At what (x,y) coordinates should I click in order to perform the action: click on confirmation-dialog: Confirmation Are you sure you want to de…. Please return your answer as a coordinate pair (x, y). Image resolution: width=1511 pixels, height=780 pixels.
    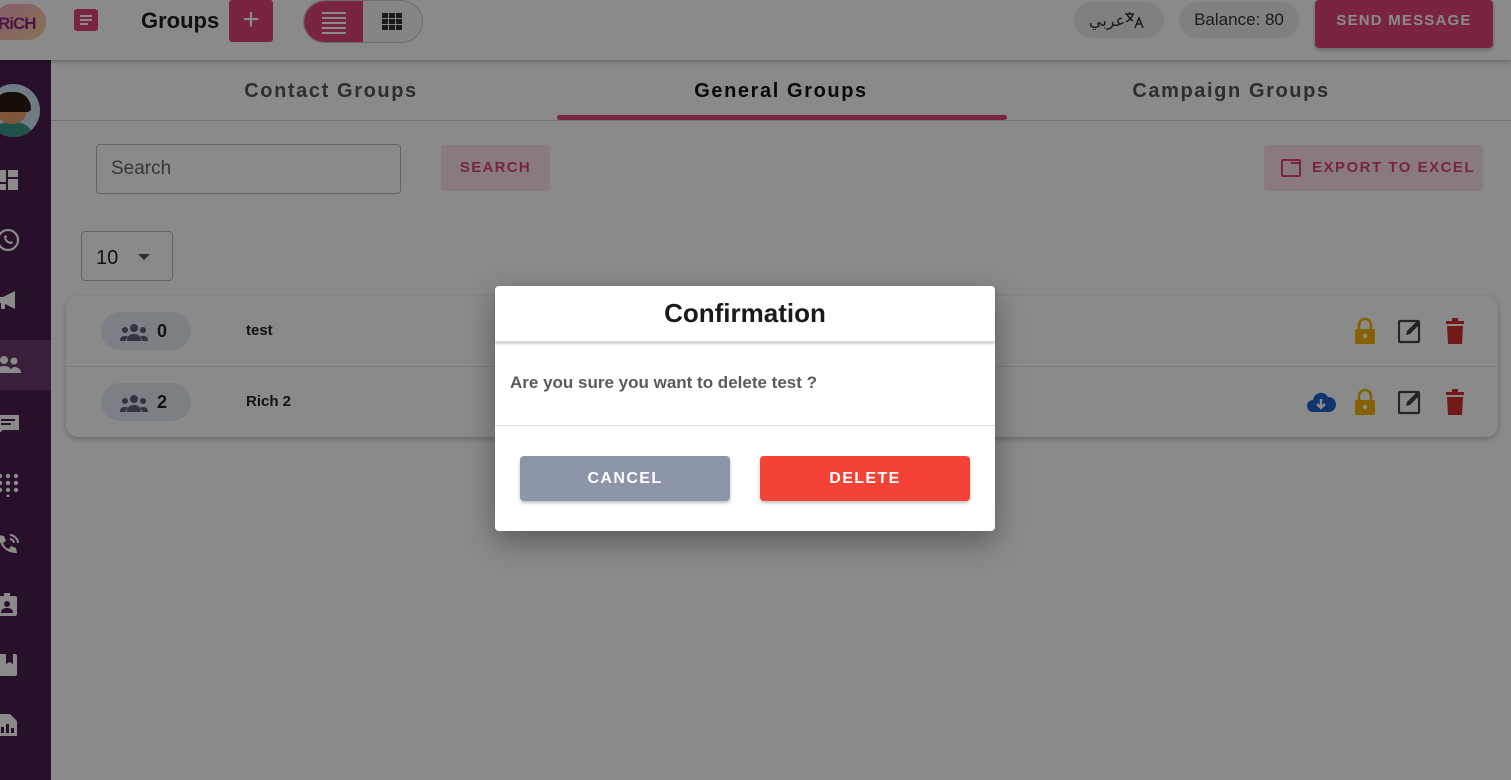
    Looking at the image, I should click on (745, 408).